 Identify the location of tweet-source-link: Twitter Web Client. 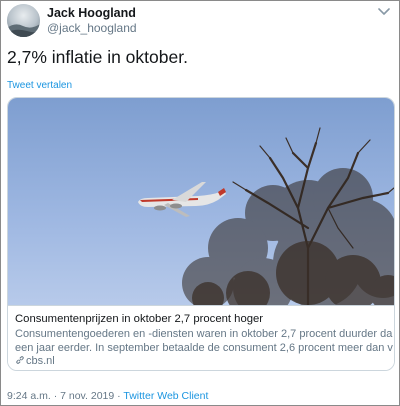
(165, 396).